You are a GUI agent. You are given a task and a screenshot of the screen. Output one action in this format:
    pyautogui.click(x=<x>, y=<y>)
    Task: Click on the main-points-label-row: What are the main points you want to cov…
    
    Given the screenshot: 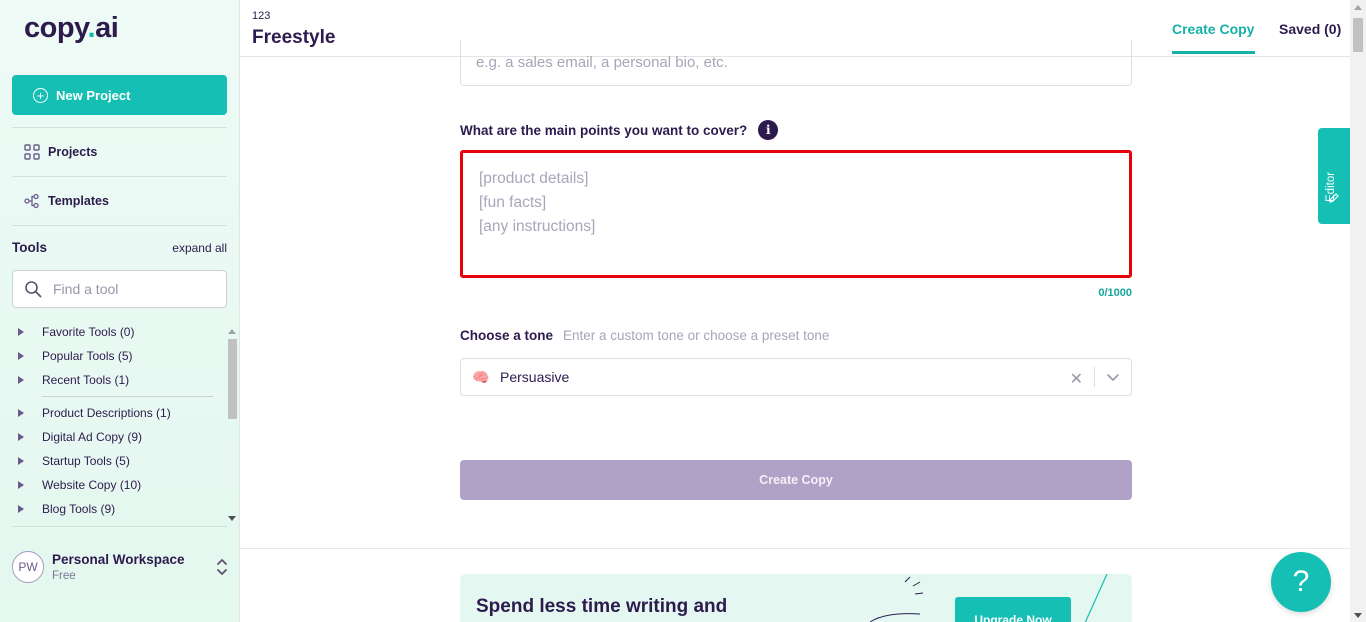 What is the action you would take?
    pyautogui.click(x=619, y=130)
    